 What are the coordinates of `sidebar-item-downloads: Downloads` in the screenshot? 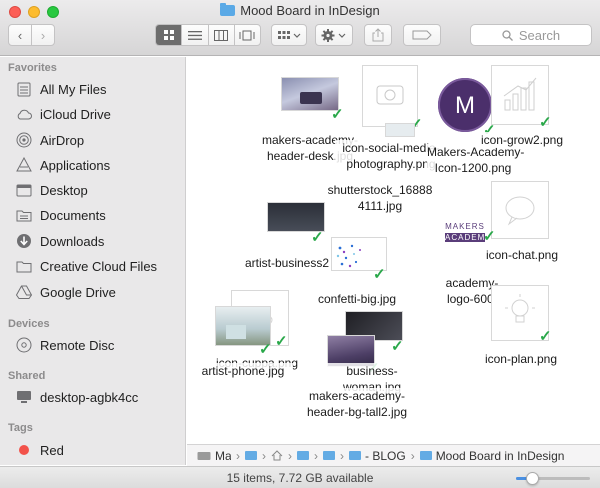 It's located at (60, 241).